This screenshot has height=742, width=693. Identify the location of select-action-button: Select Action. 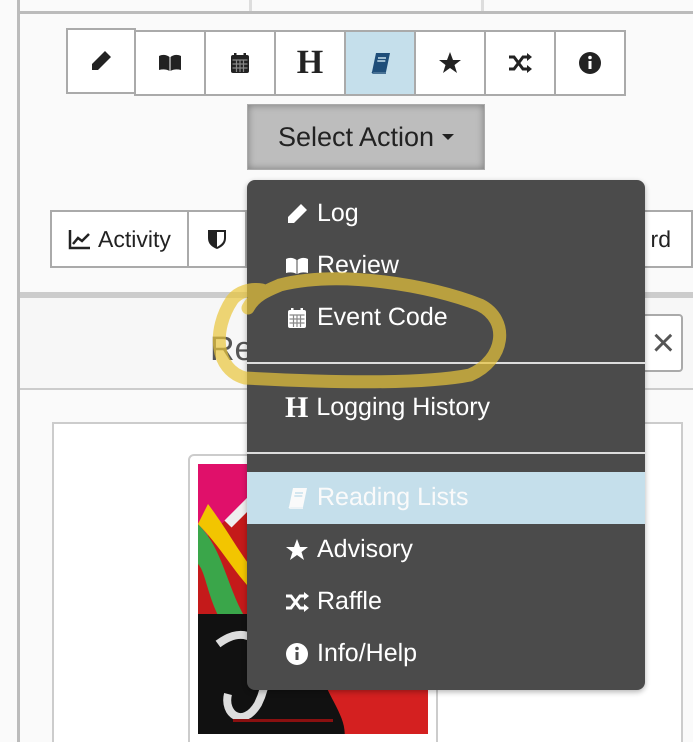
(366, 137).